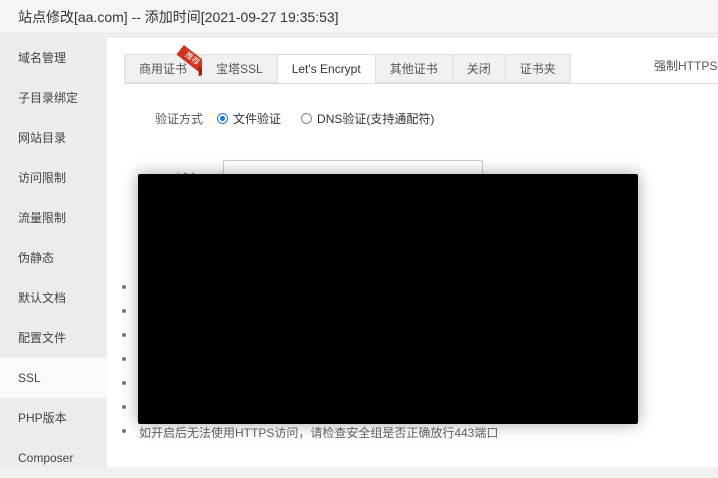 The width and height of the screenshot is (718, 478). What do you see at coordinates (179, 119) in the screenshot?
I see `verify-method-label: 验证方式` at bounding box center [179, 119].